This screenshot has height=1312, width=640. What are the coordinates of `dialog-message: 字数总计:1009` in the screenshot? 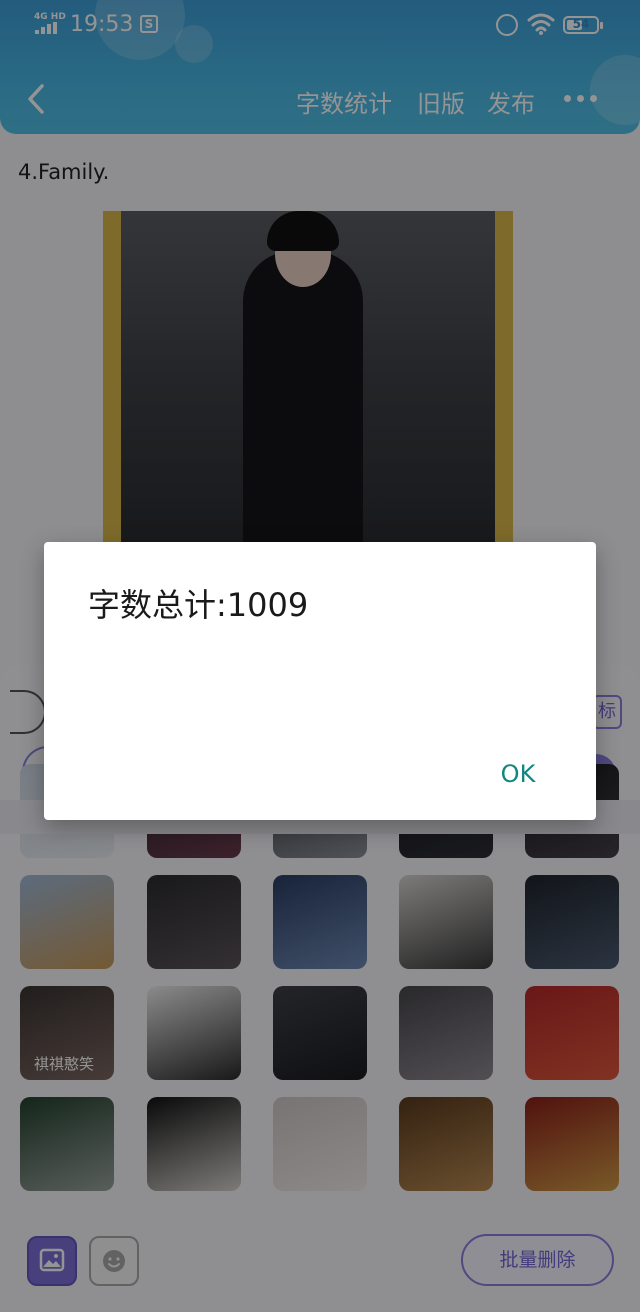 It's located at (198, 605).